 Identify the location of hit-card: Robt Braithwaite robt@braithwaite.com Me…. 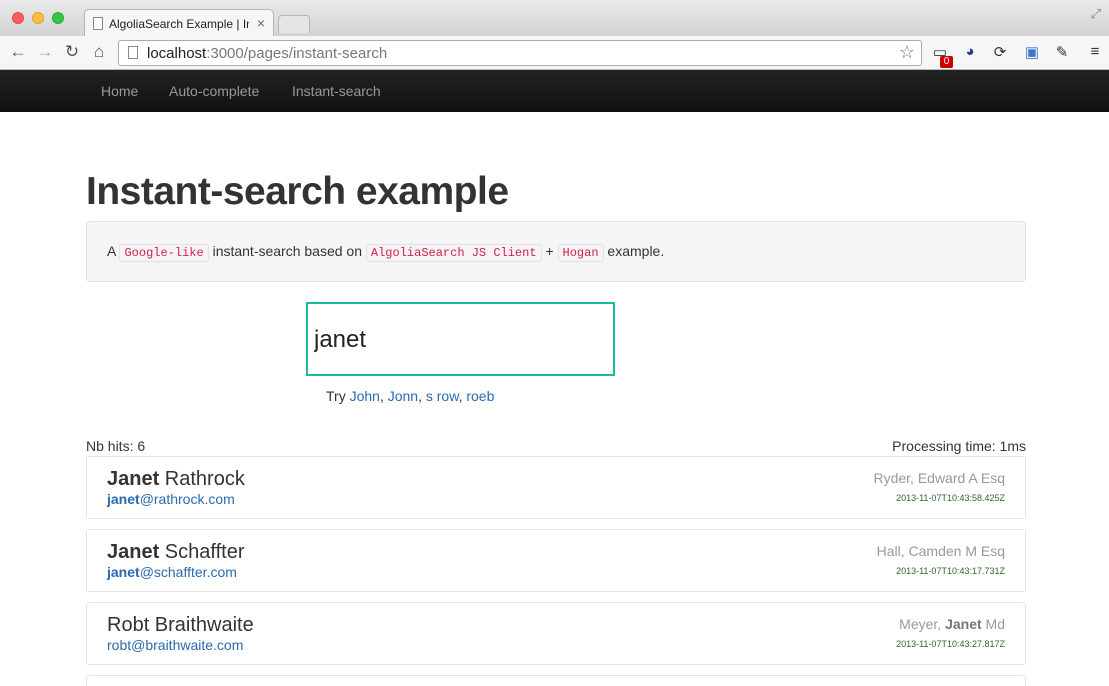
(556, 633).